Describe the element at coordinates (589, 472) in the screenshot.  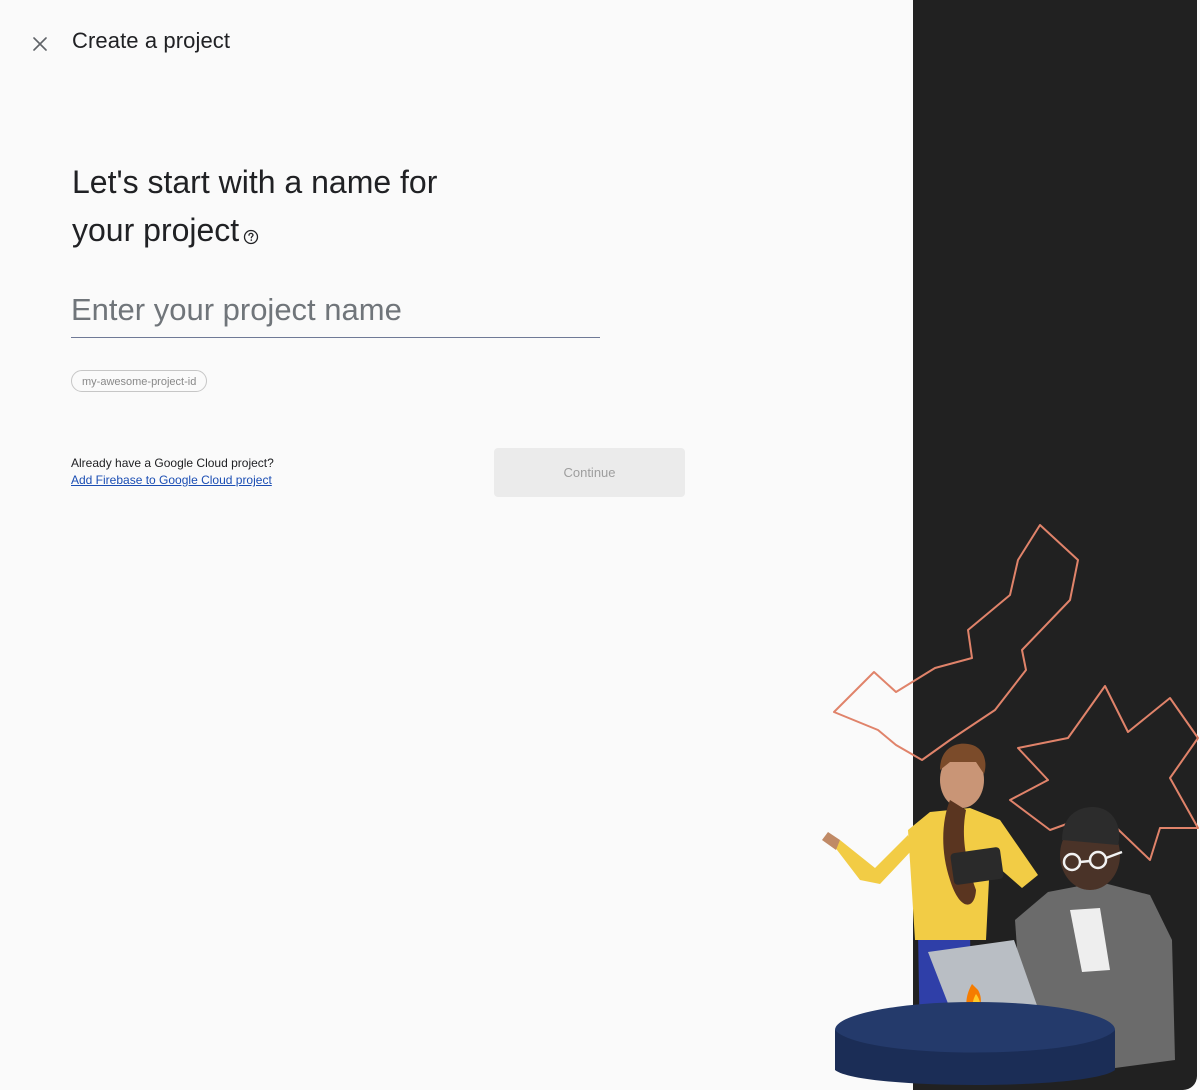
I see `continue-button: Continue` at that location.